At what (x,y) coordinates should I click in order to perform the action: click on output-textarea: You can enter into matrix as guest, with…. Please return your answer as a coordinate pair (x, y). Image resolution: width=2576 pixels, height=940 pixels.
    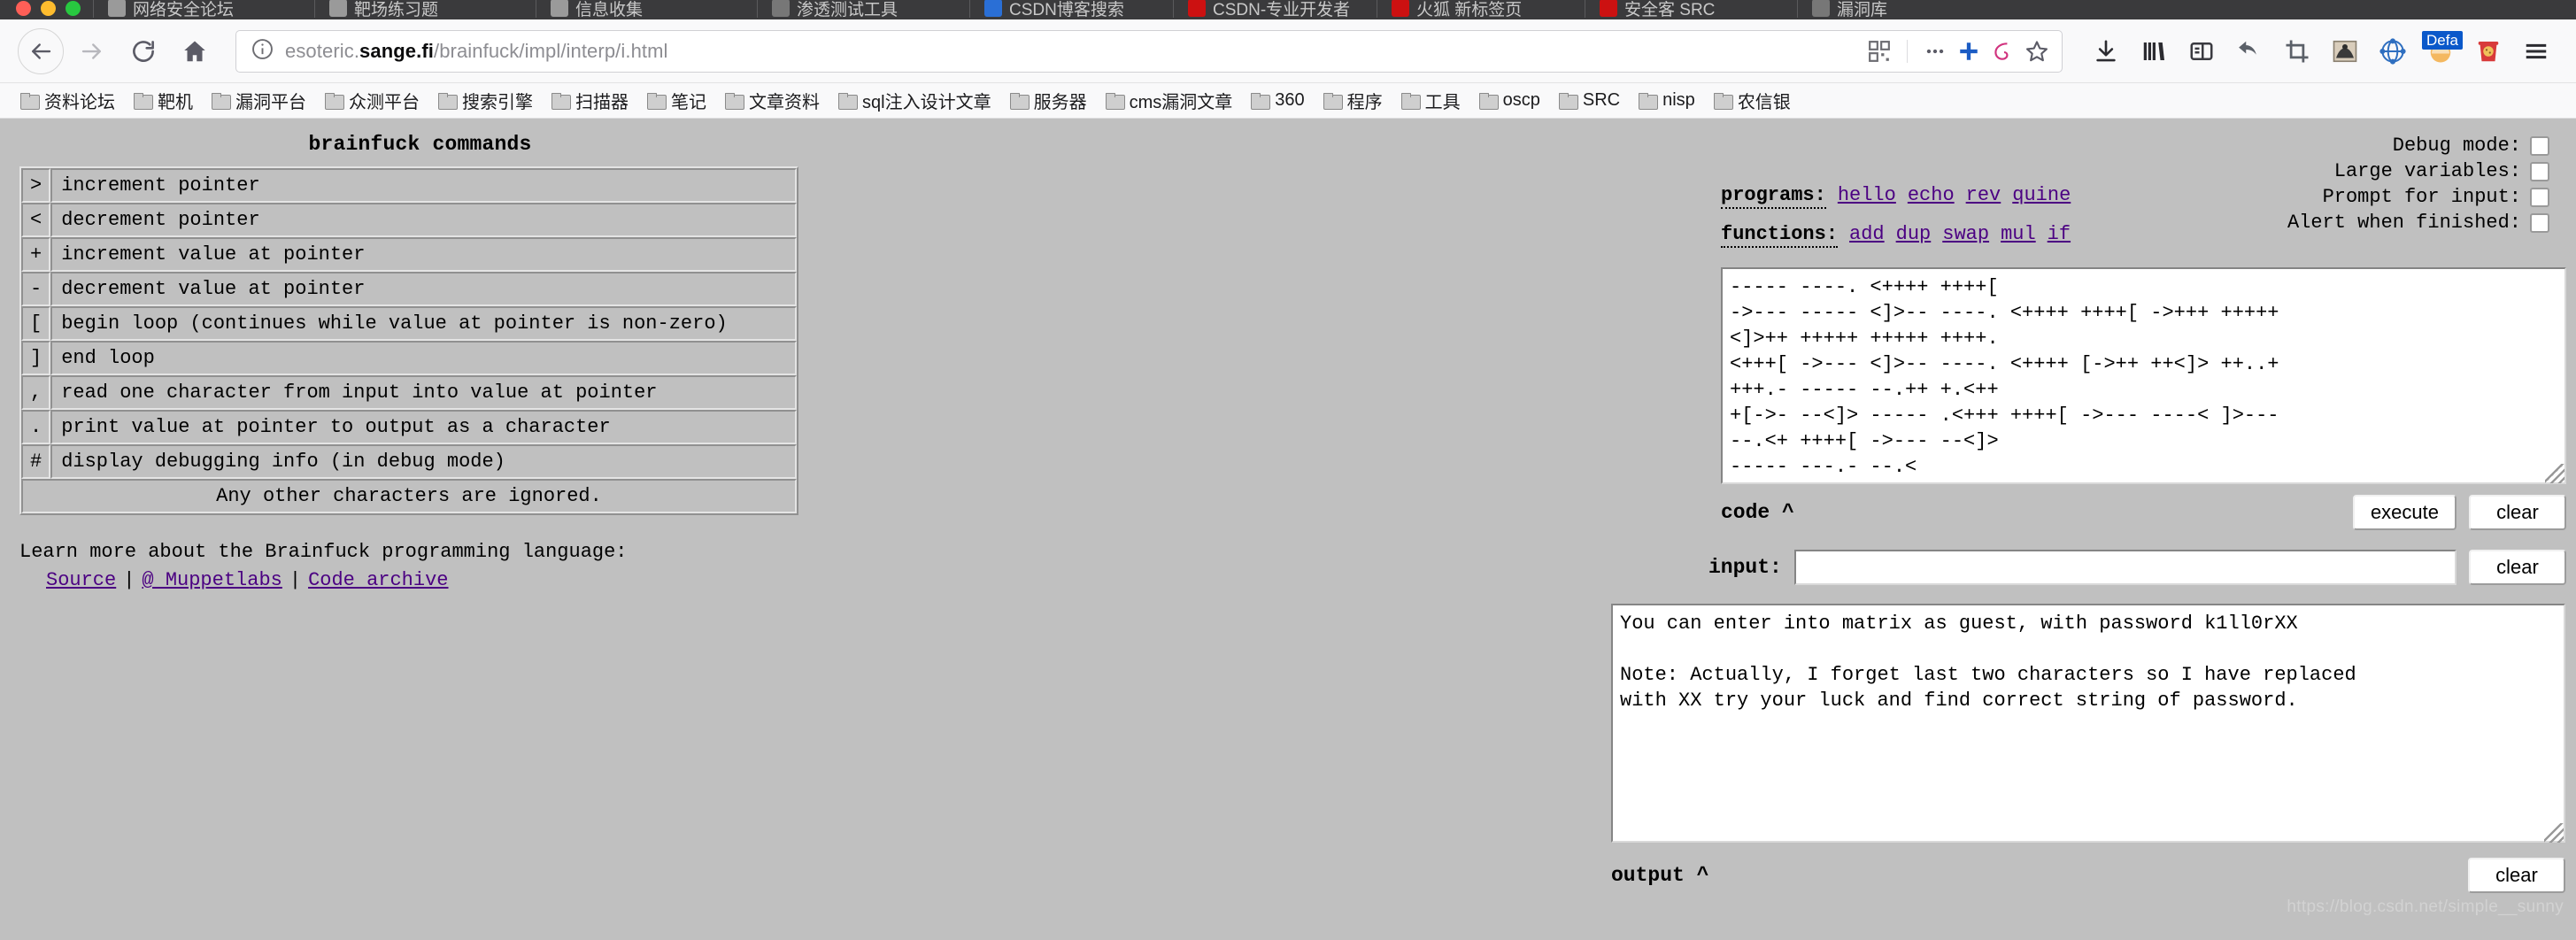
    Looking at the image, I should click on (2088, 724).